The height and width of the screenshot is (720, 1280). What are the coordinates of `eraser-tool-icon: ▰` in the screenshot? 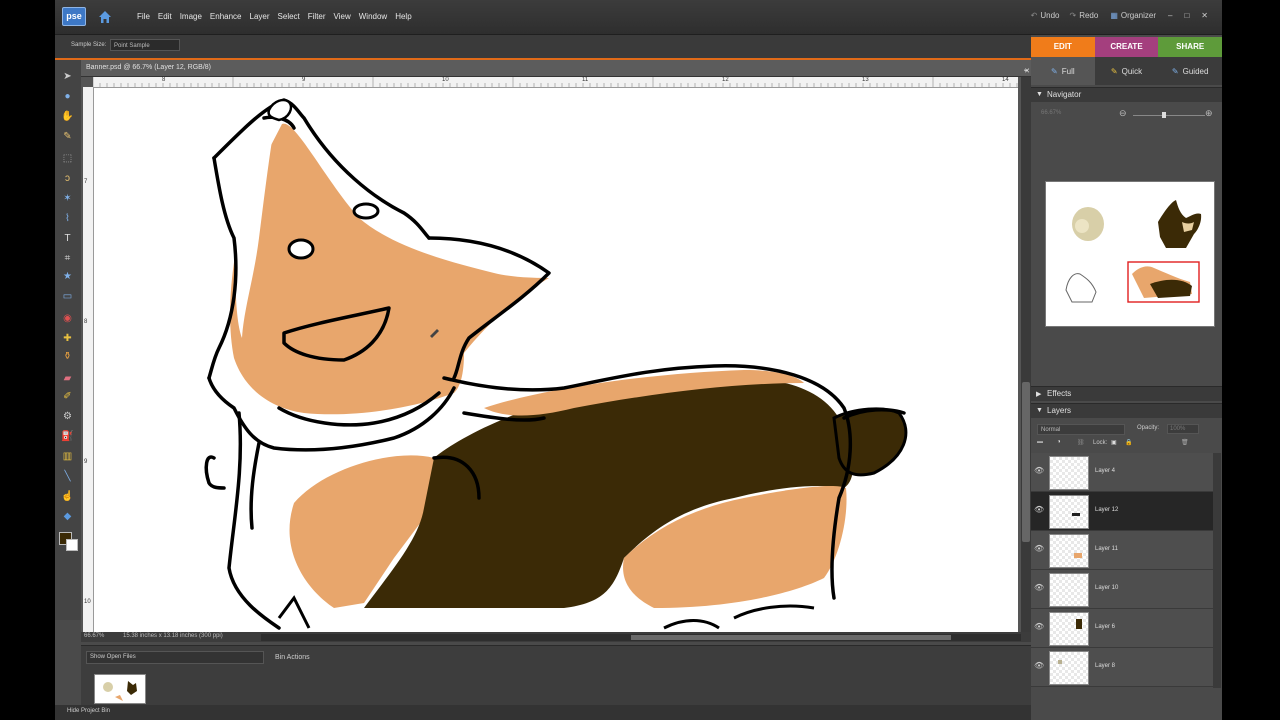 It's located at (67, 378).